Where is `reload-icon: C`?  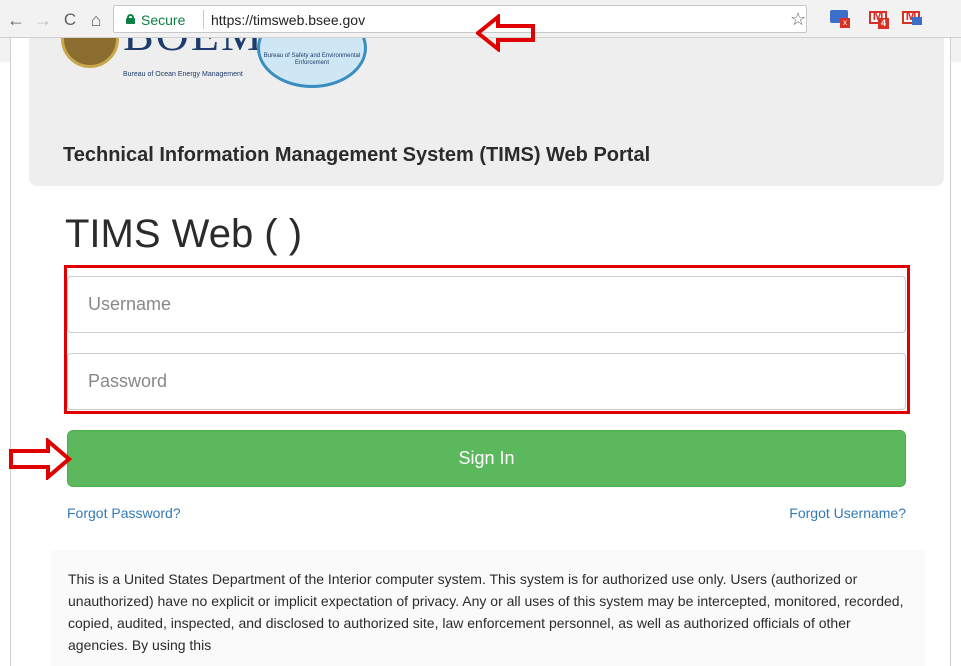 reload-icon: C is located at coordinates (70, 20).